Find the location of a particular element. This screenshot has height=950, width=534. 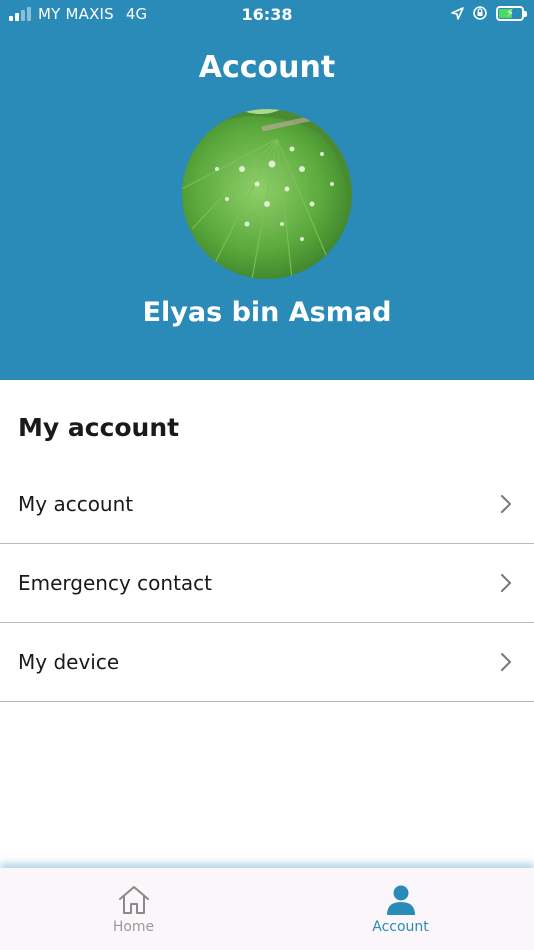

tab-account-label: Account is located at coordinates (400, 927).